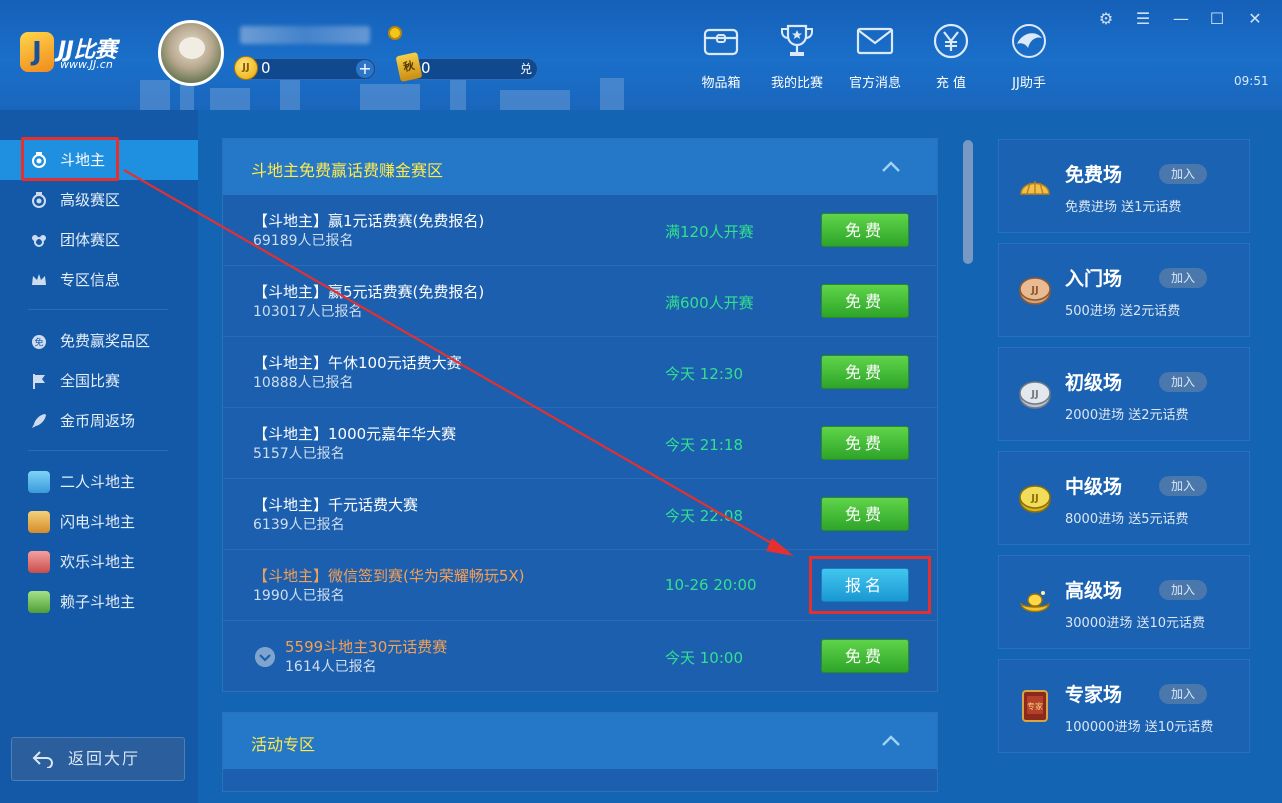  I want to click on bronze-coin-icon: JJ, so click(1035, 291).